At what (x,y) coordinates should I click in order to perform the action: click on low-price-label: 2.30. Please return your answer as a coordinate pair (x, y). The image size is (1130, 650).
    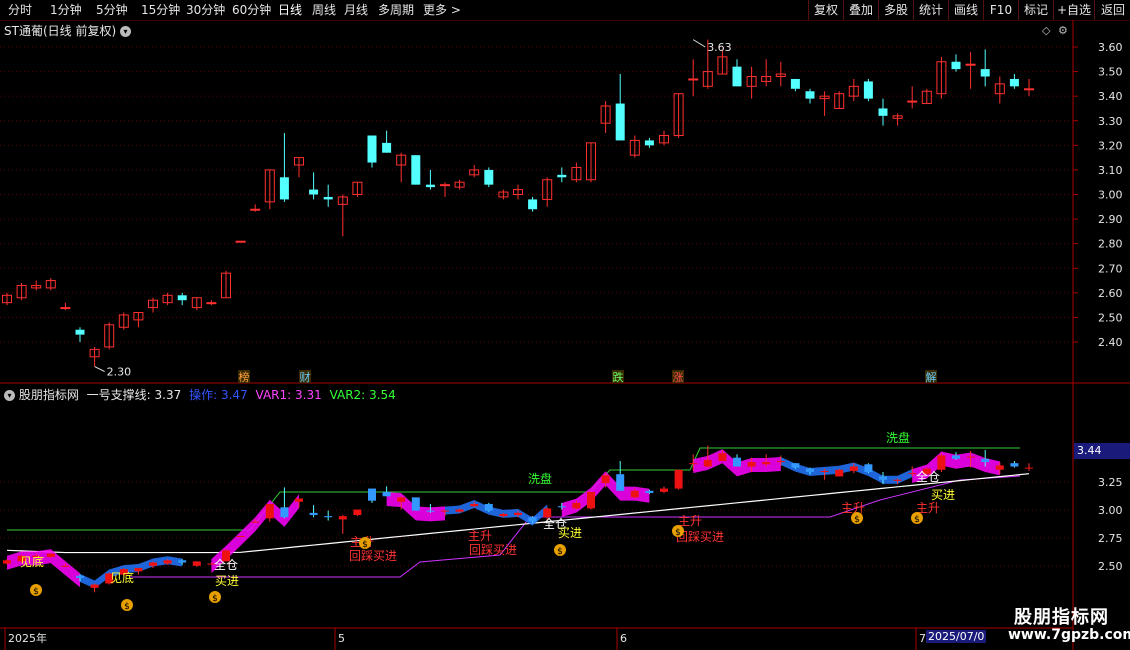
    Looking at the image, I should click on (119, 372).